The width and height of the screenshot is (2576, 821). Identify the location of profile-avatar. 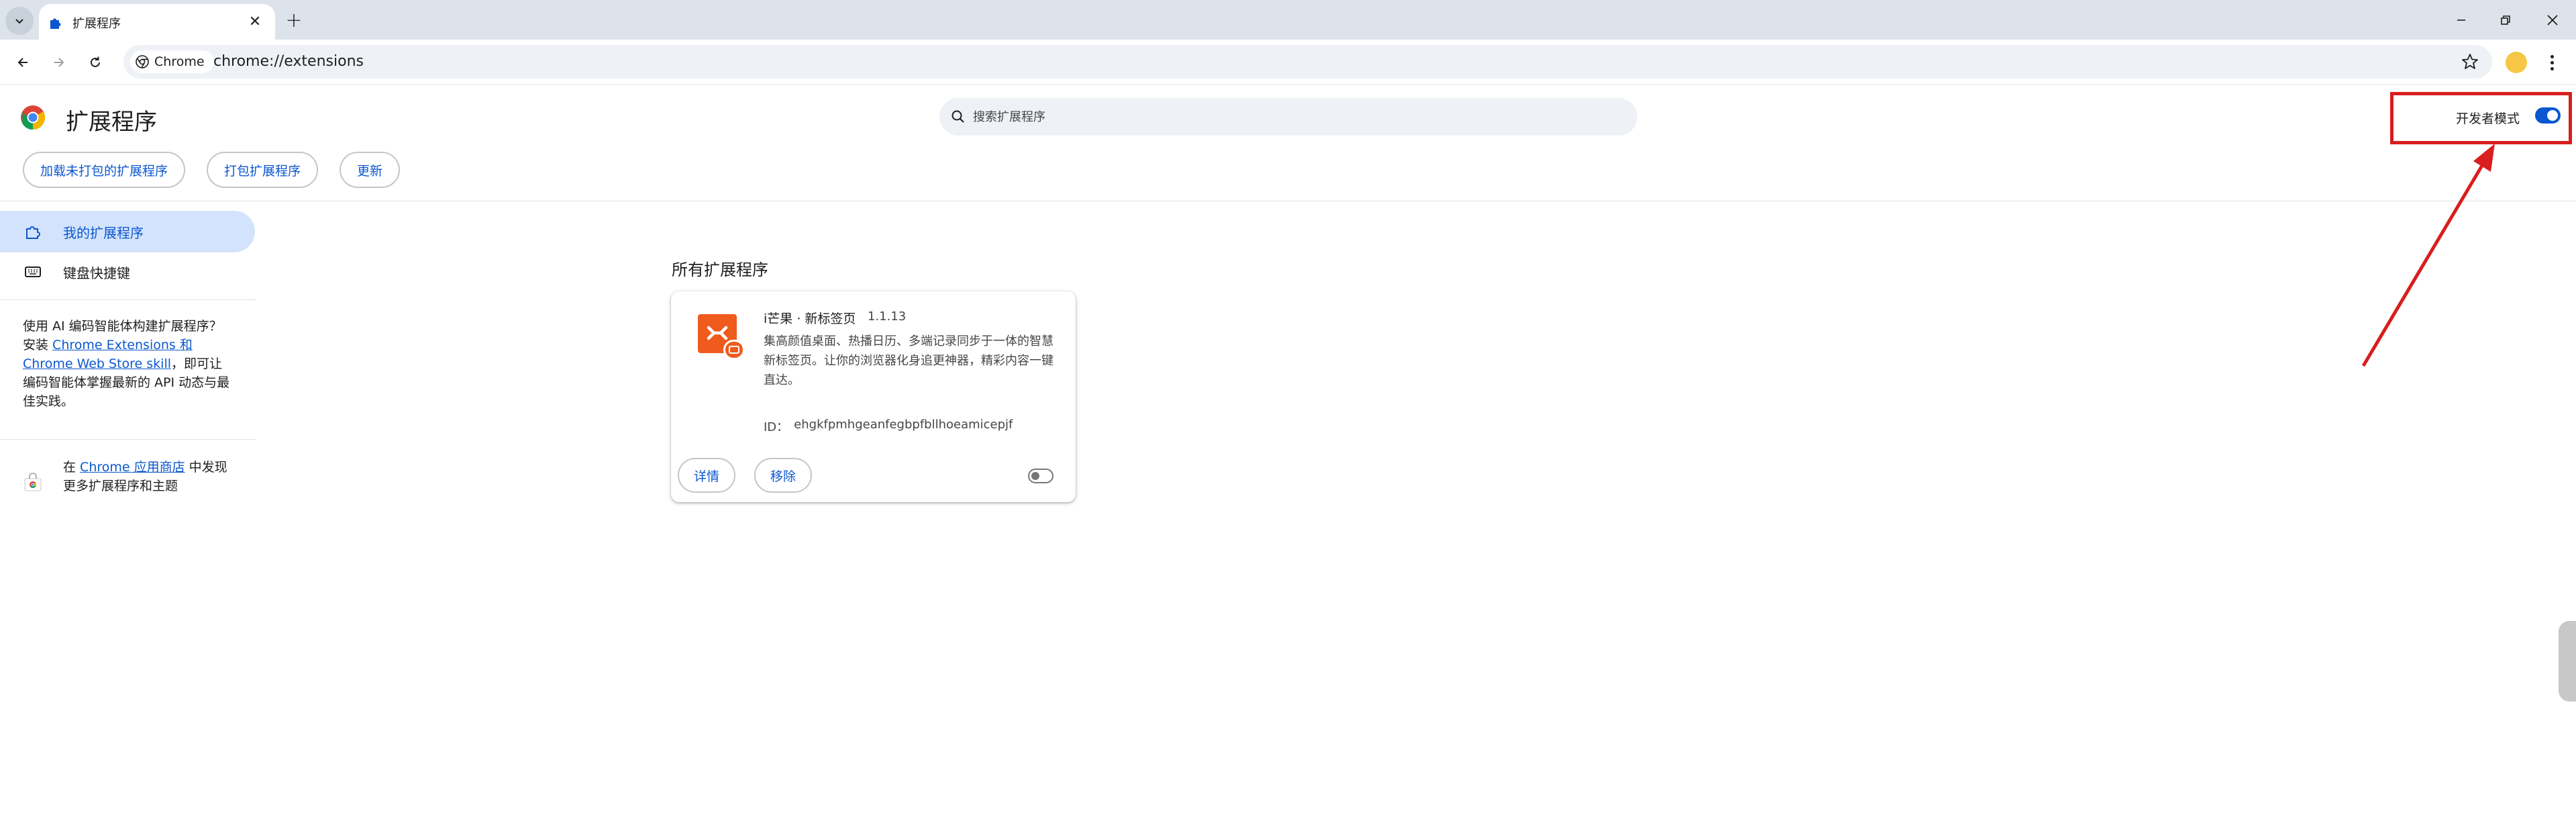
(2516, 62).